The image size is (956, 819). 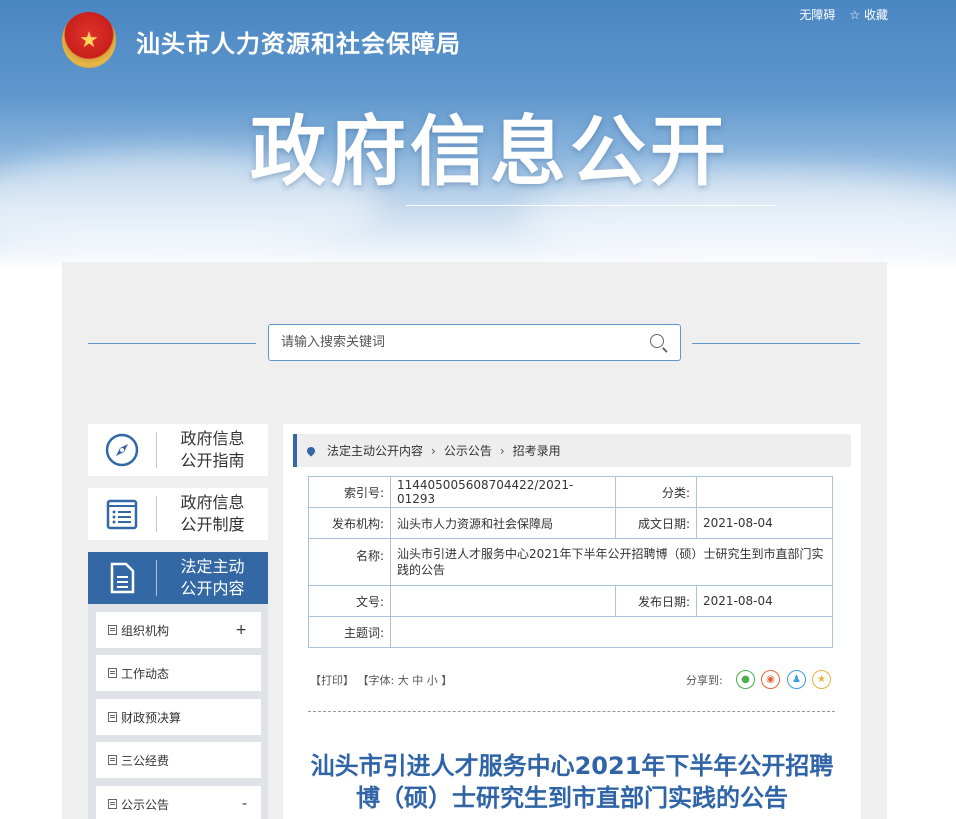 I want to click on breadcrumb-item: 法定主动公开内容, so click(x=375, y=450).